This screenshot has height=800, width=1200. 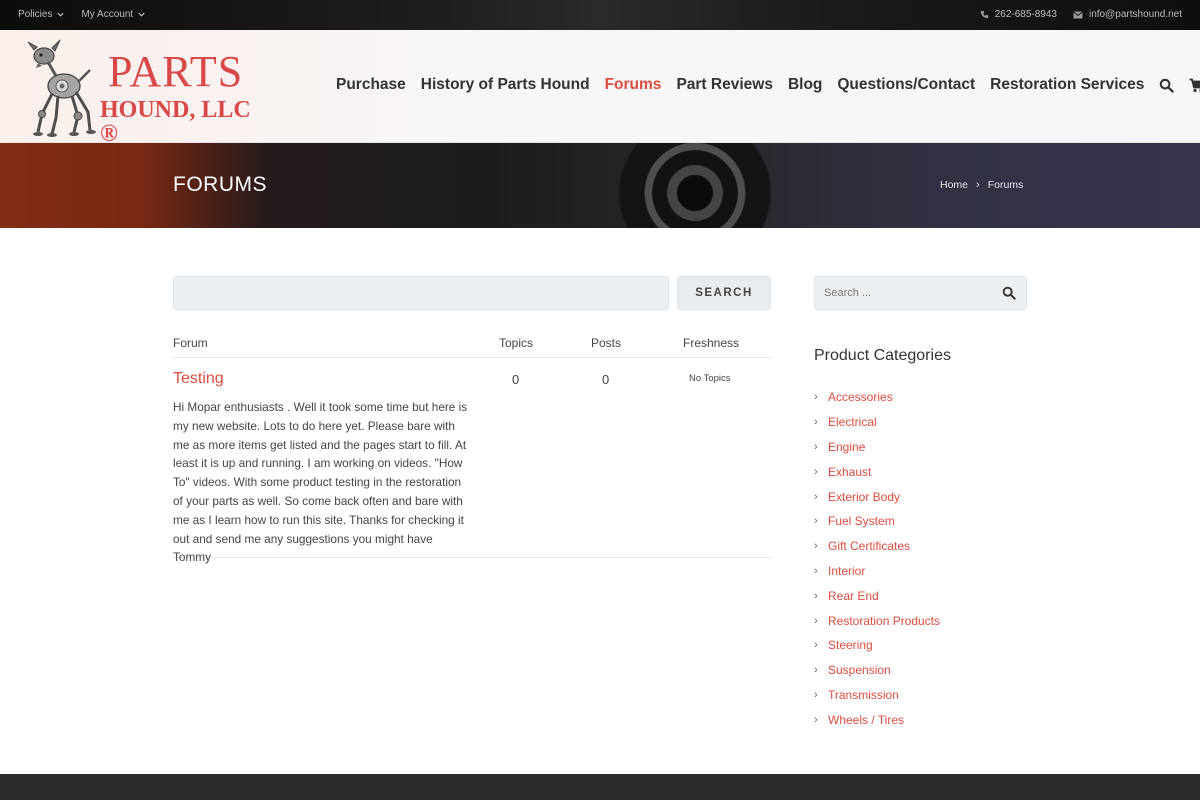 What do you see at coordinates (850, 471) in the screenshot?
I see `category-label: Exhaust` at bounding box center [850, 471].